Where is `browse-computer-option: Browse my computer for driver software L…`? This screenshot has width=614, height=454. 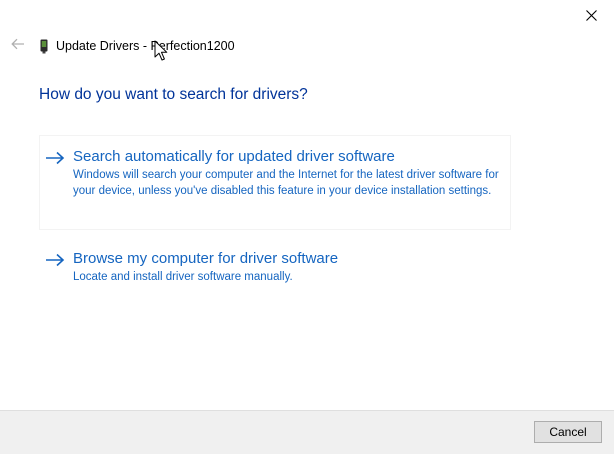
browse-computer-option: Browse my computer for driver software L… is located at coordinates (275, 267).